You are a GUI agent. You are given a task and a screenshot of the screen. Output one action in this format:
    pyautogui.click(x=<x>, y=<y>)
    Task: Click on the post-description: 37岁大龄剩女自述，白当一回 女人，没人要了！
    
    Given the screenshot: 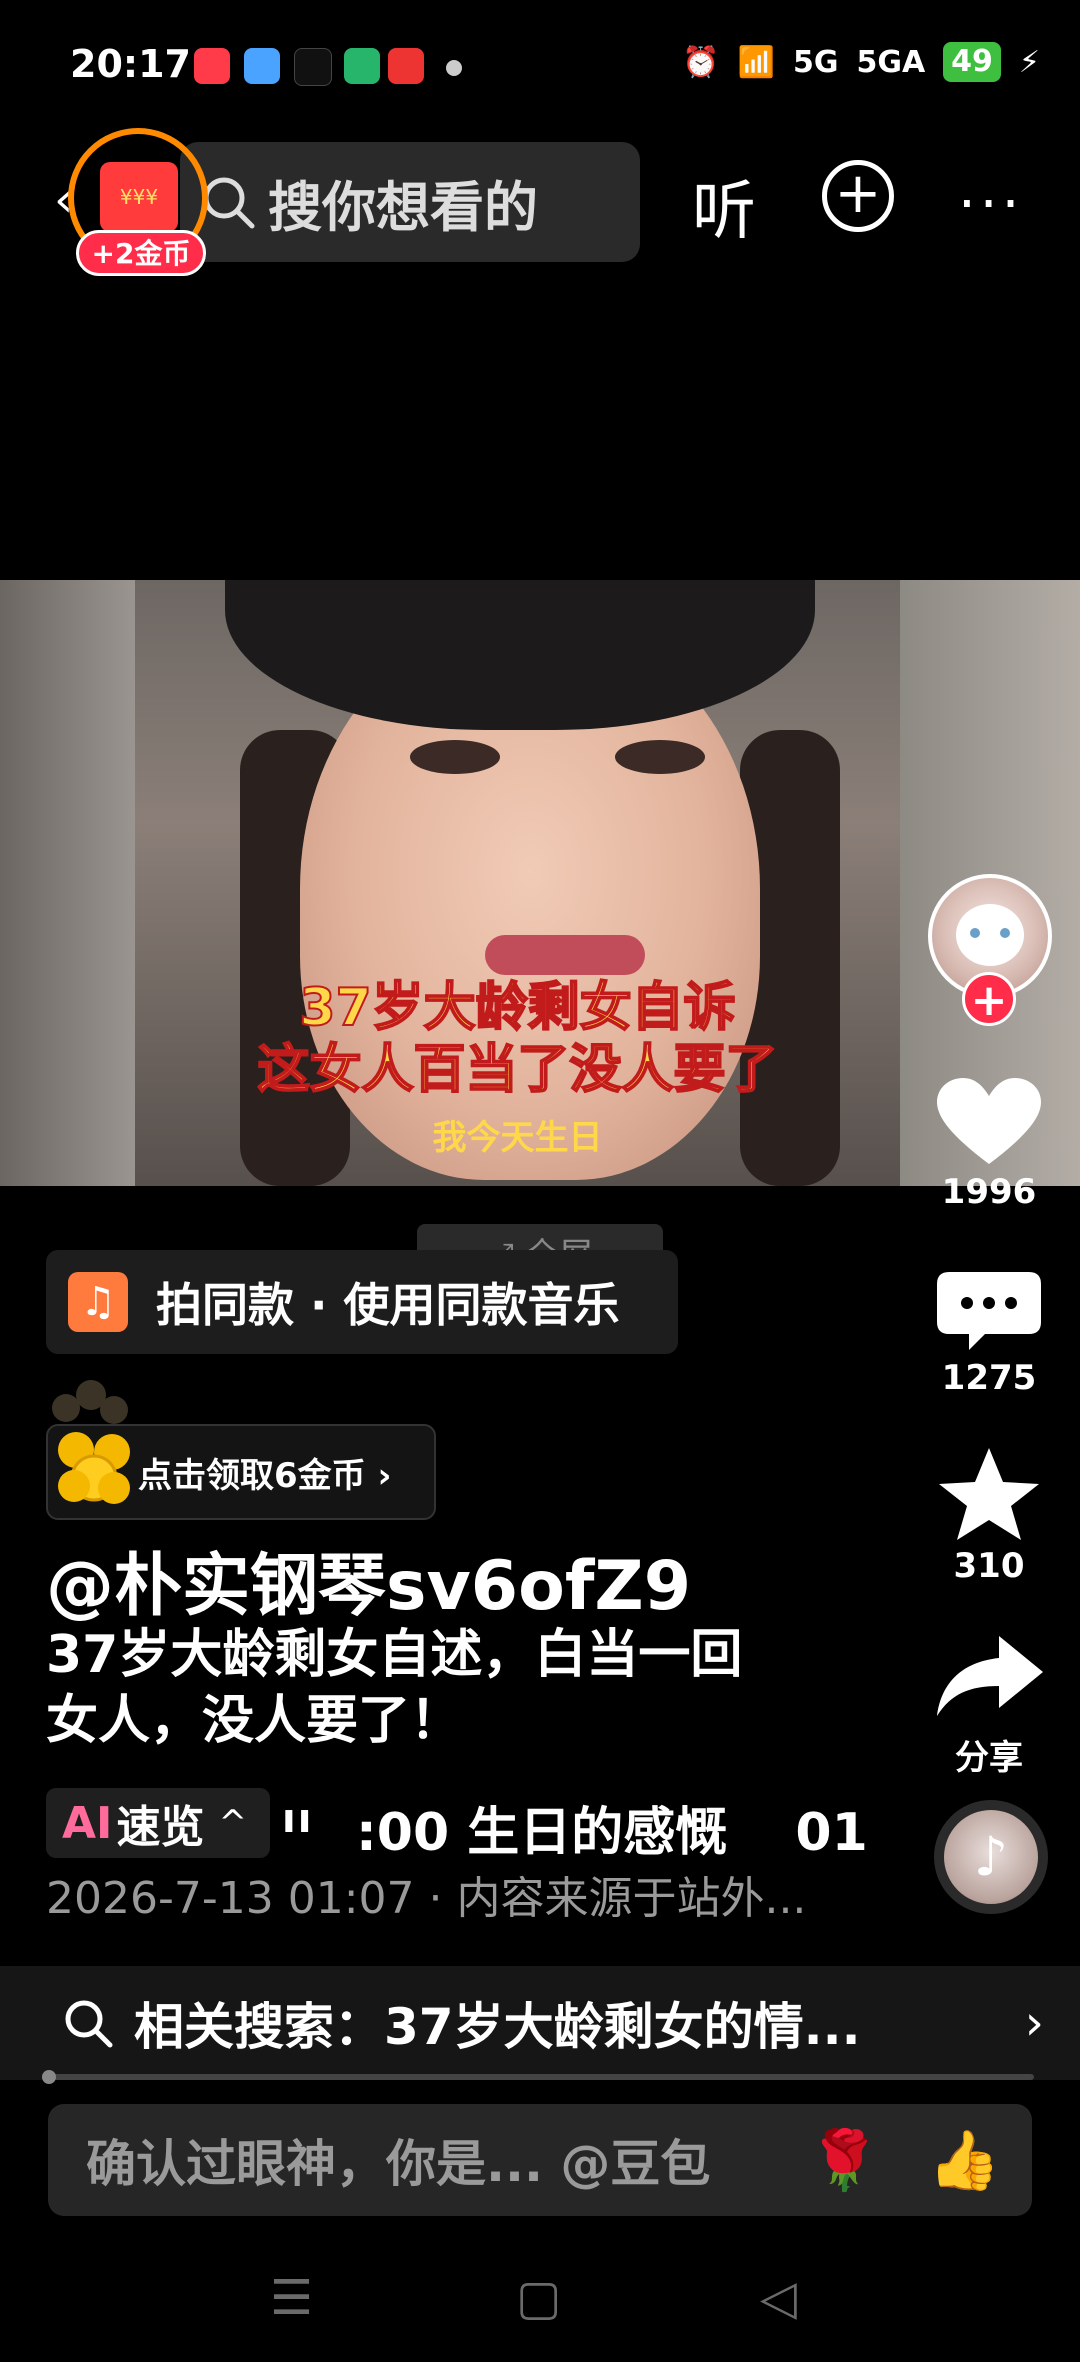 What is the action you would take?
    pyautogui.click(x=446, y=1688)
    